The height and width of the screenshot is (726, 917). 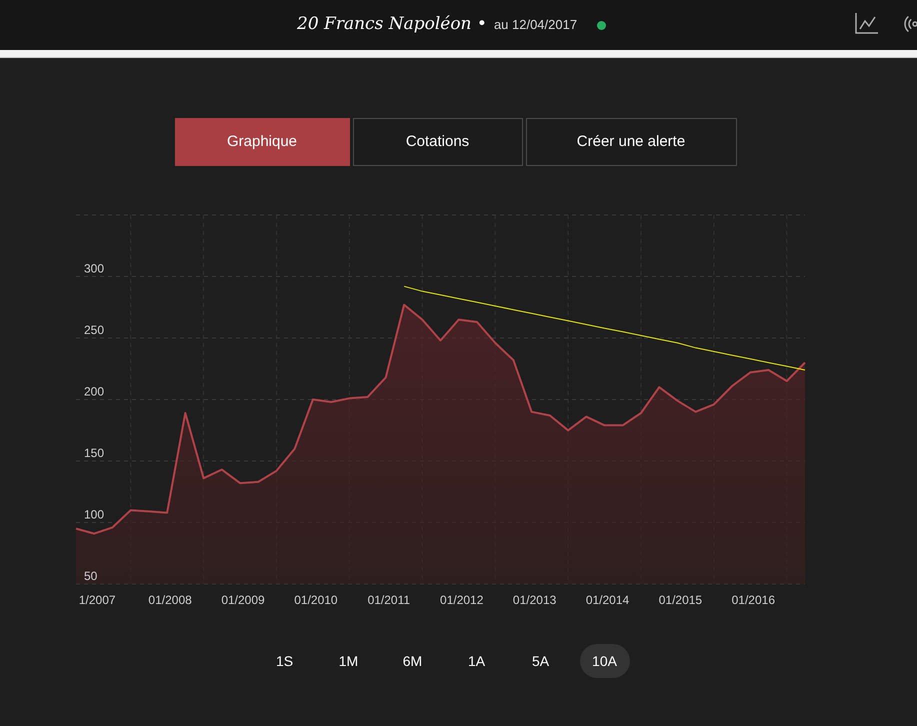 I want to click on y-axis-label: 300, so click(x=94, y=269).